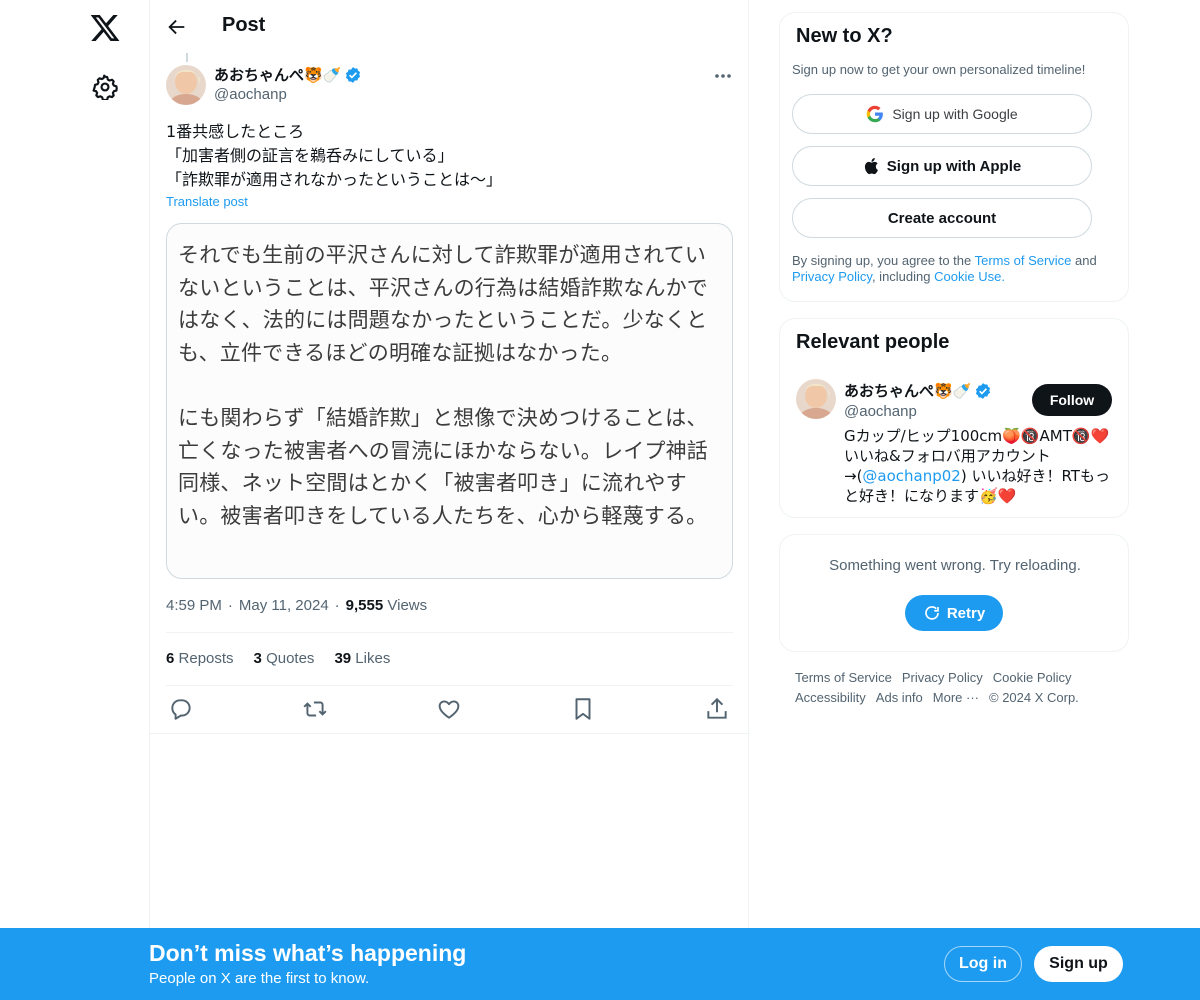 The width and height of the screenshot is (1200, 1000). I want to click on signup-title: New to X?, so click(844, 36).